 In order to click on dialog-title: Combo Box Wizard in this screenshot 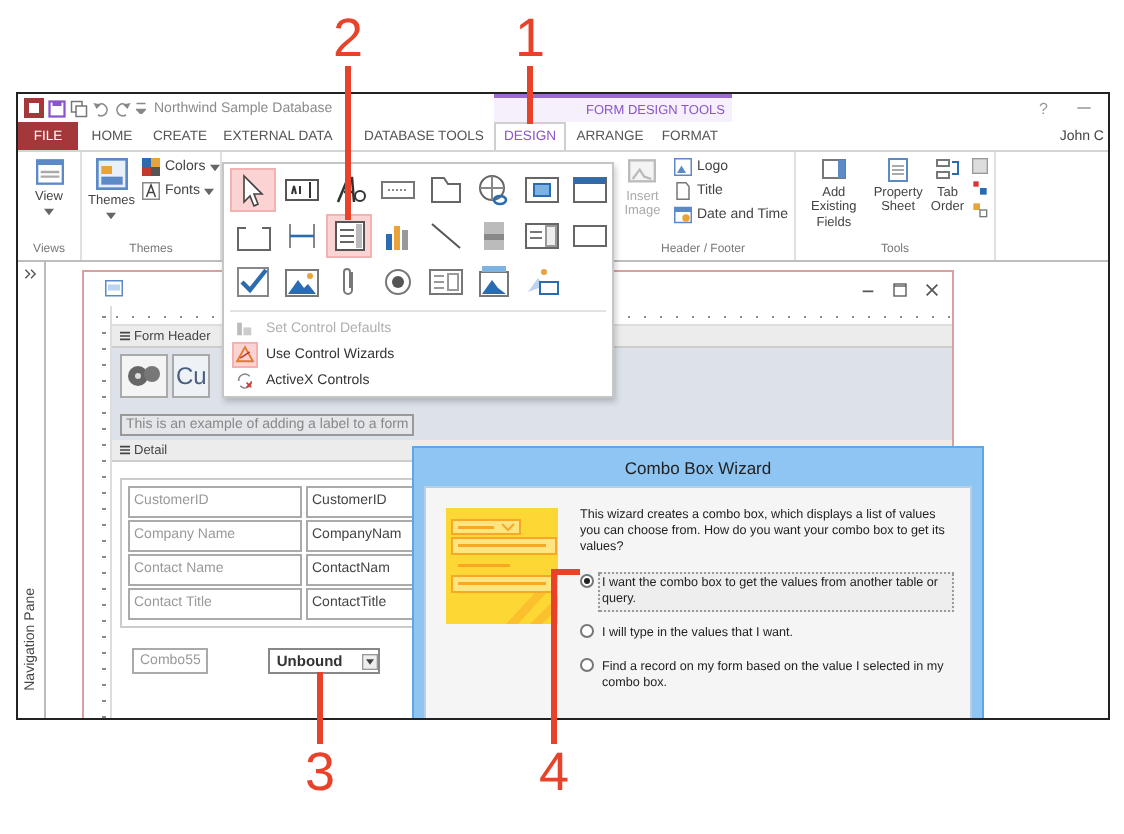, I will do `click(698, 468)`.